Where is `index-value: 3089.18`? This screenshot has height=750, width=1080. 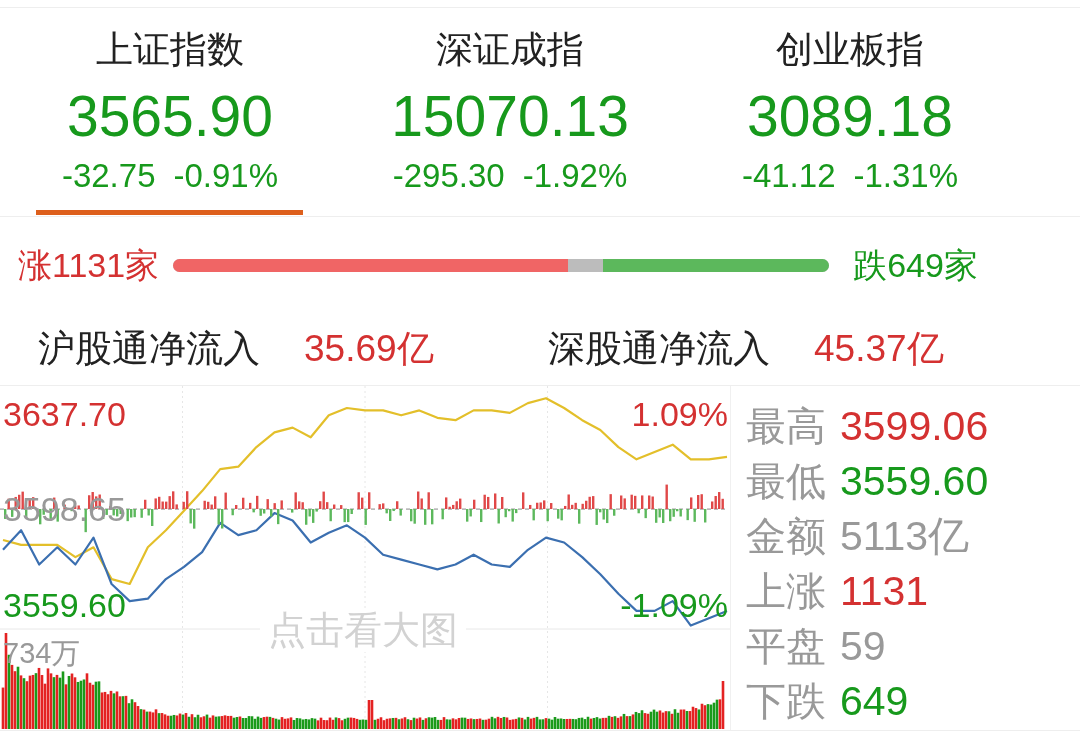 index-value: 3089.18 is located at coordinates (849, 116).